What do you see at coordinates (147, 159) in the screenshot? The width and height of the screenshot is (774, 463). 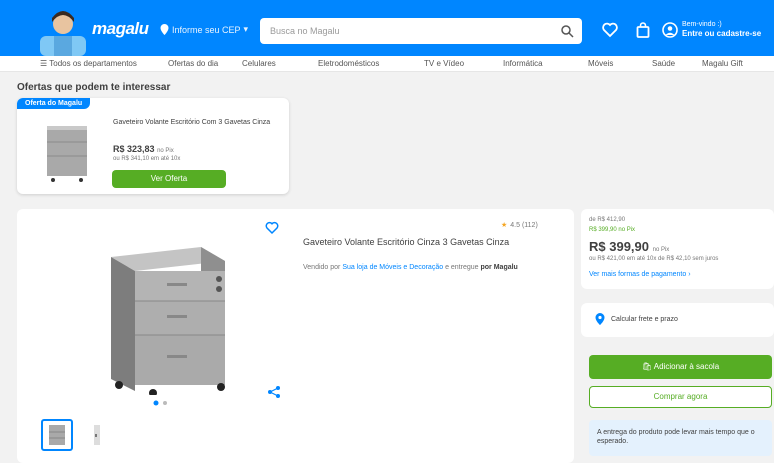 I see `offer-installments: ou R$ 341,10 em até 10x` at bounding box center [147, 159].